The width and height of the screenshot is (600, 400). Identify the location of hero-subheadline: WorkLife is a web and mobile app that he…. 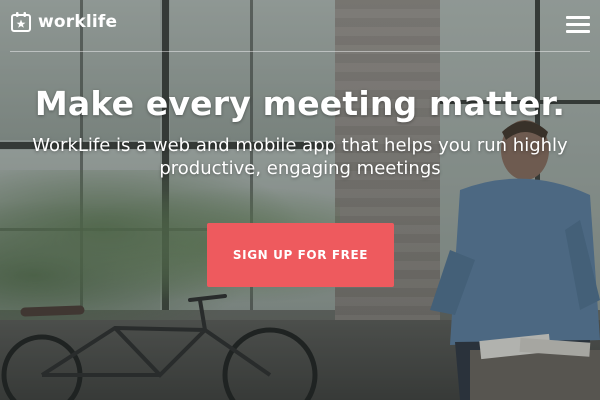
(300, 157).